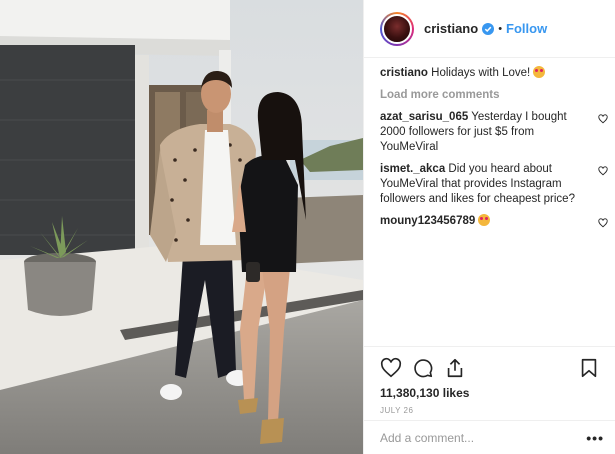  What do you see at coordinates (489, 380) in the screenshot?
I see `post-actions: 11,380,130 likes JULY 26` at bounding box center [489, 380].